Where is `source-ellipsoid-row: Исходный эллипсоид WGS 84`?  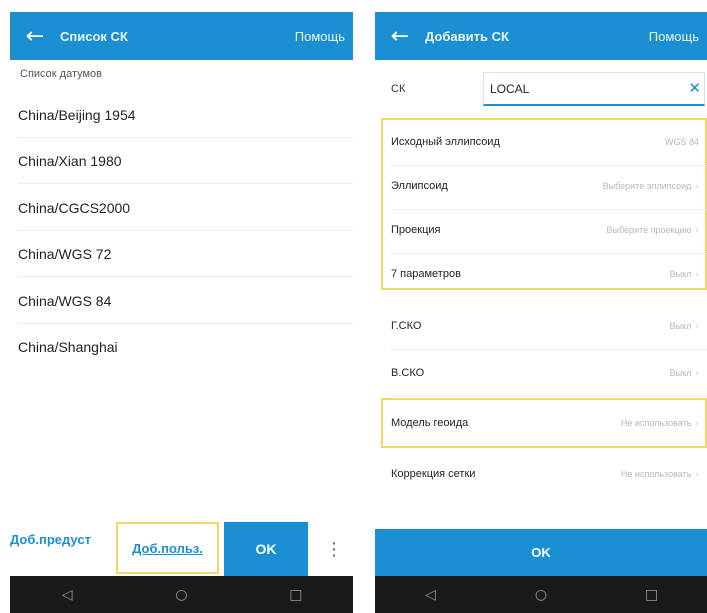
source-ellipsoid-row: Исходный эллипсоид WGS 84 is located at coordinates (541, 142).